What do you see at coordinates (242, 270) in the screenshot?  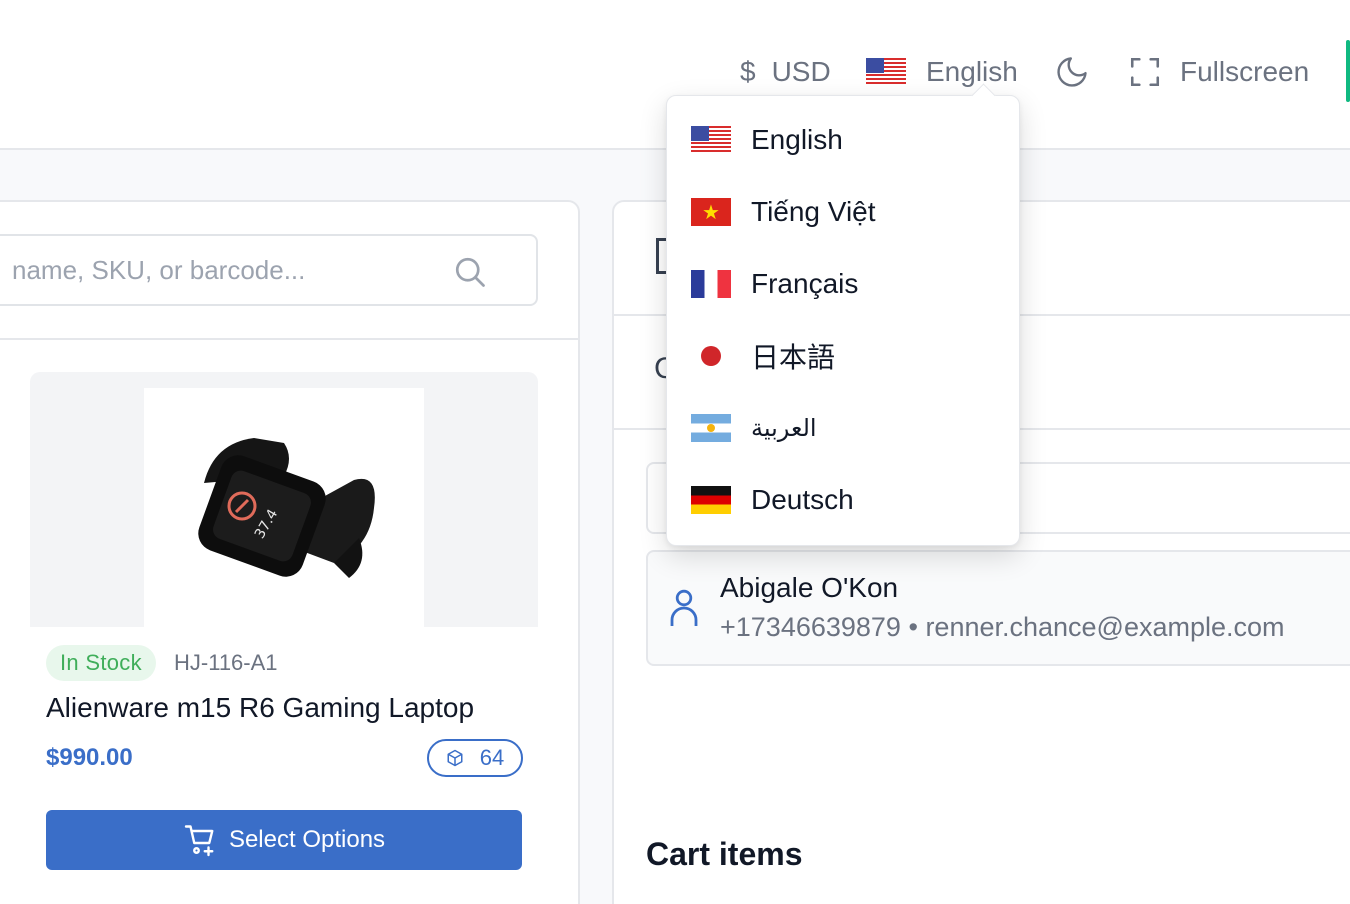 I see `search-input` at bounding box center [242, 270].